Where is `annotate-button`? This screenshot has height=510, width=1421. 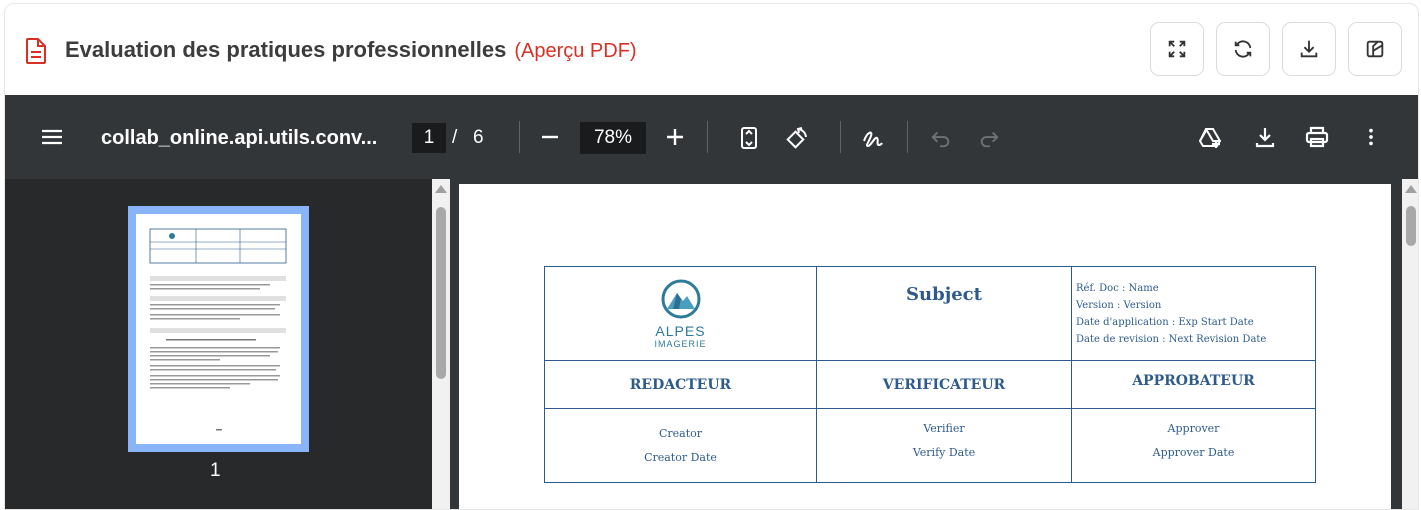
annotate-button is located at coordinates (873, 138).